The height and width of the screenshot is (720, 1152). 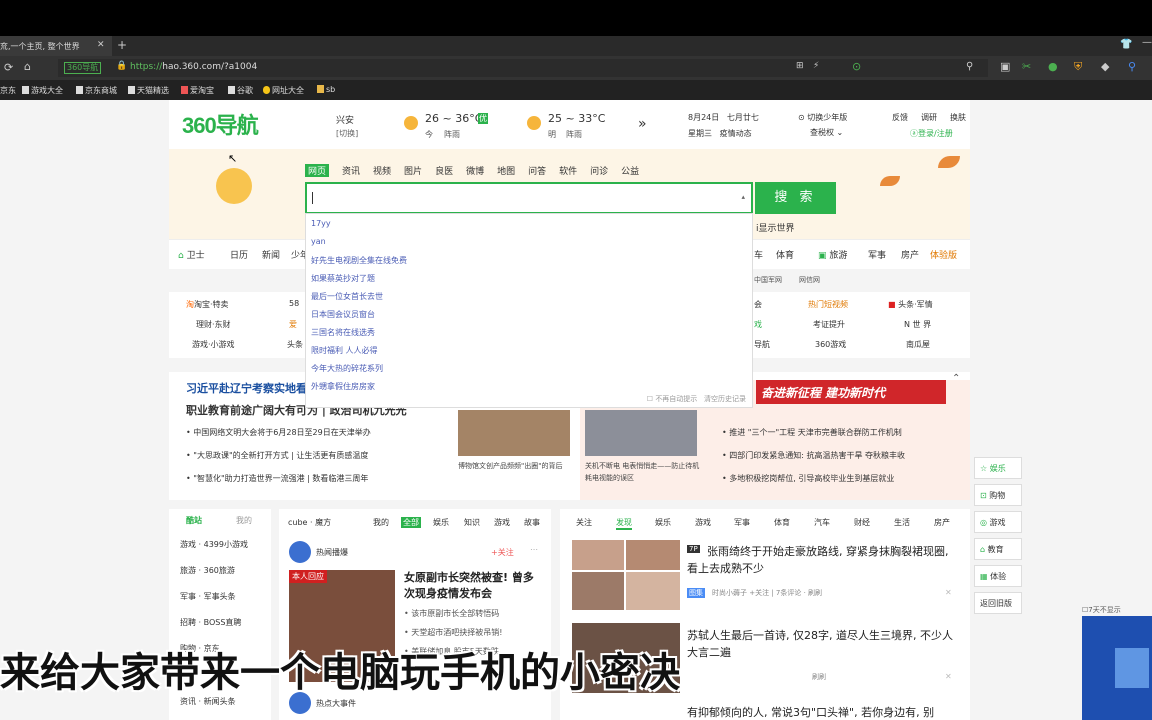 I want to click on nav-house: 房产, so click(x=910, y=254).